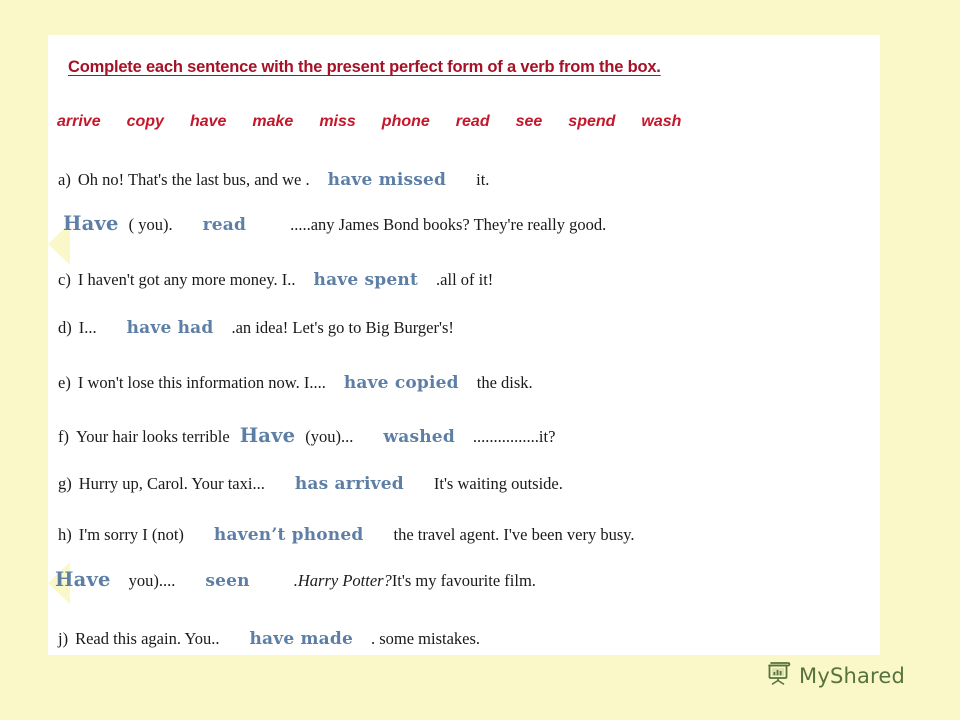  What do you see at coordinates (301, 639) in the screenshot?
I see `answer-j: have made` at bounding box center [301, 639].